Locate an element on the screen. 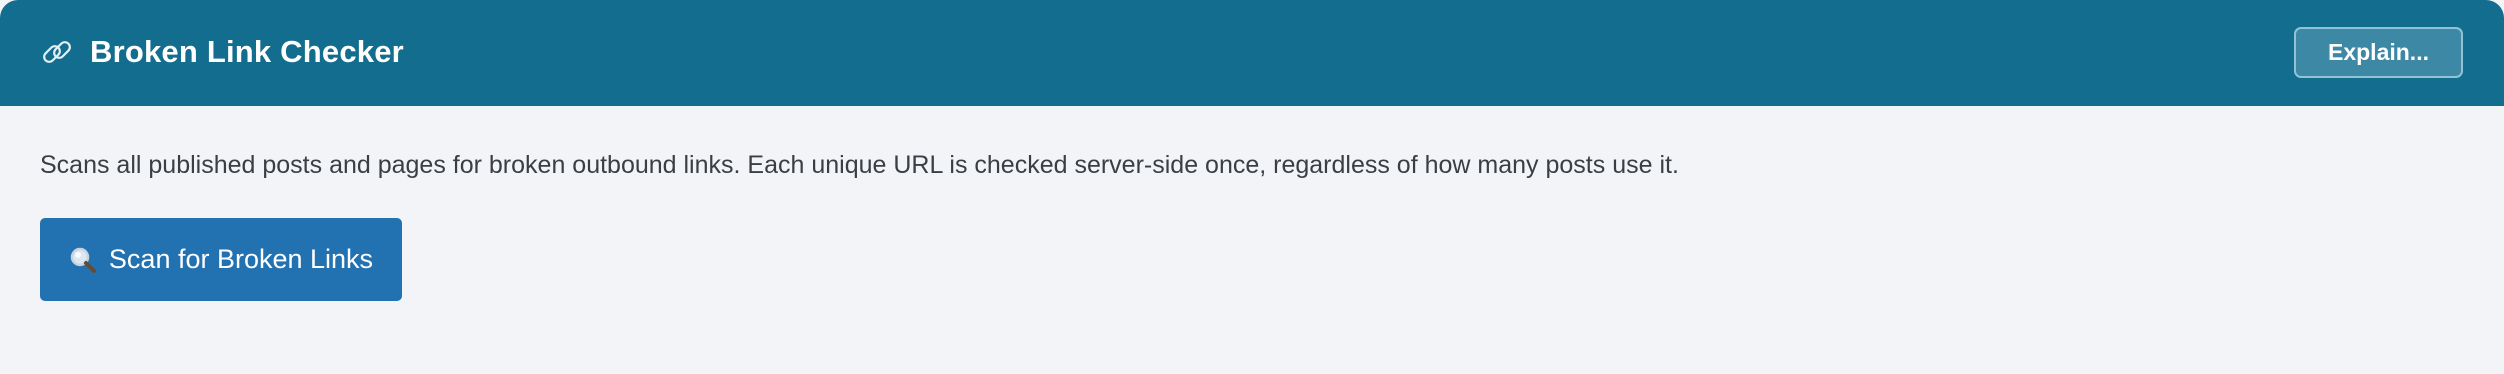 This screenshot has width=2504, height=374. panel-title: Broken Link Checker is located at coordinates (247, 51).